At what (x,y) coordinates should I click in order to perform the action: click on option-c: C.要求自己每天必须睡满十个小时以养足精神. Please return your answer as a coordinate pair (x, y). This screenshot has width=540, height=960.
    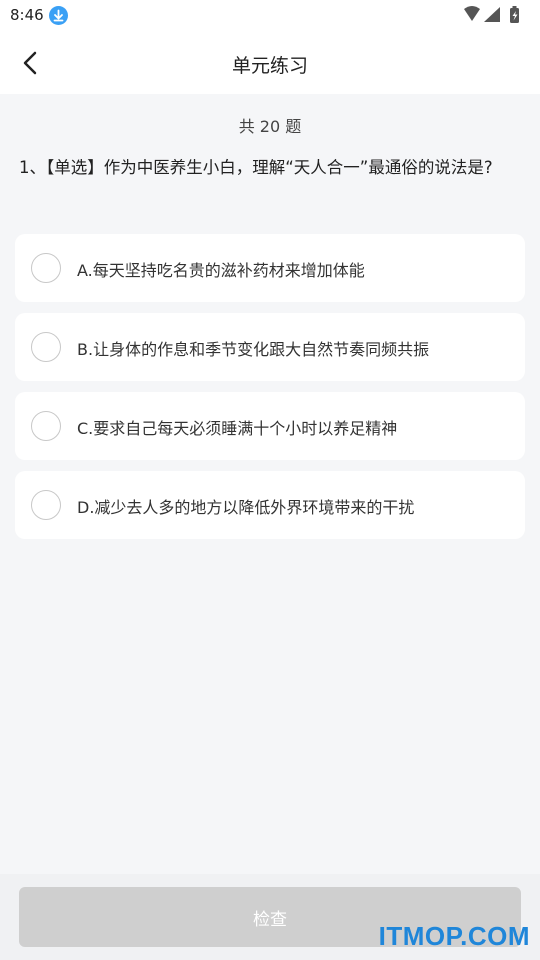
    Looking at the image, I should click on (270, 426).